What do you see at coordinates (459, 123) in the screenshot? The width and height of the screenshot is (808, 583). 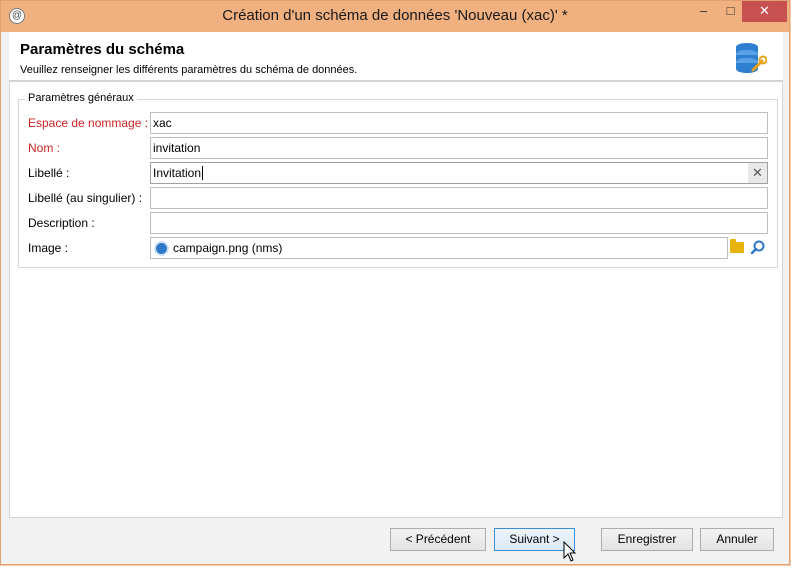 I see `namespace-input: xac` at bounding box center [459, 123].